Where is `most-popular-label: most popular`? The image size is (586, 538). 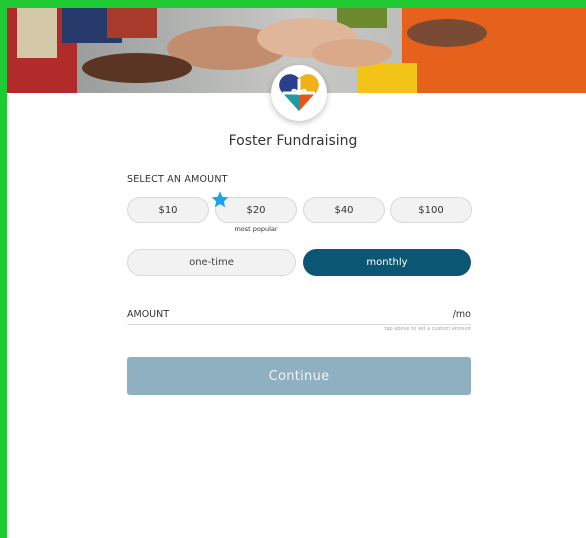
most-popular-label: most popular is located at coordinates (256, 229).